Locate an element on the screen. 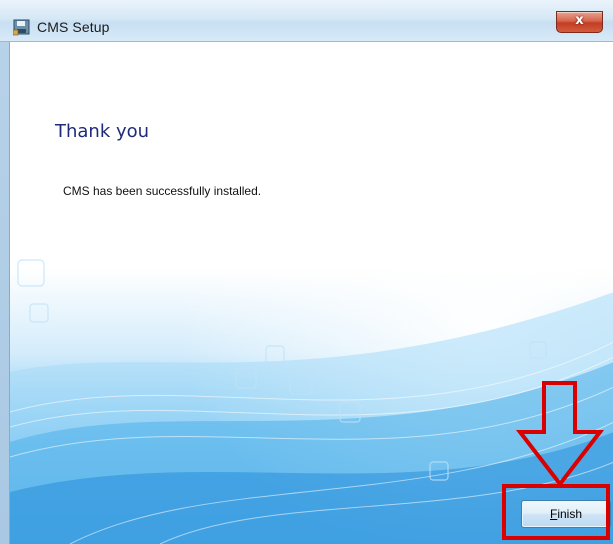 Image resolution: width=613 pixels, height=544 pixels. setup-disk-icon is located at coordinates (21, 27).